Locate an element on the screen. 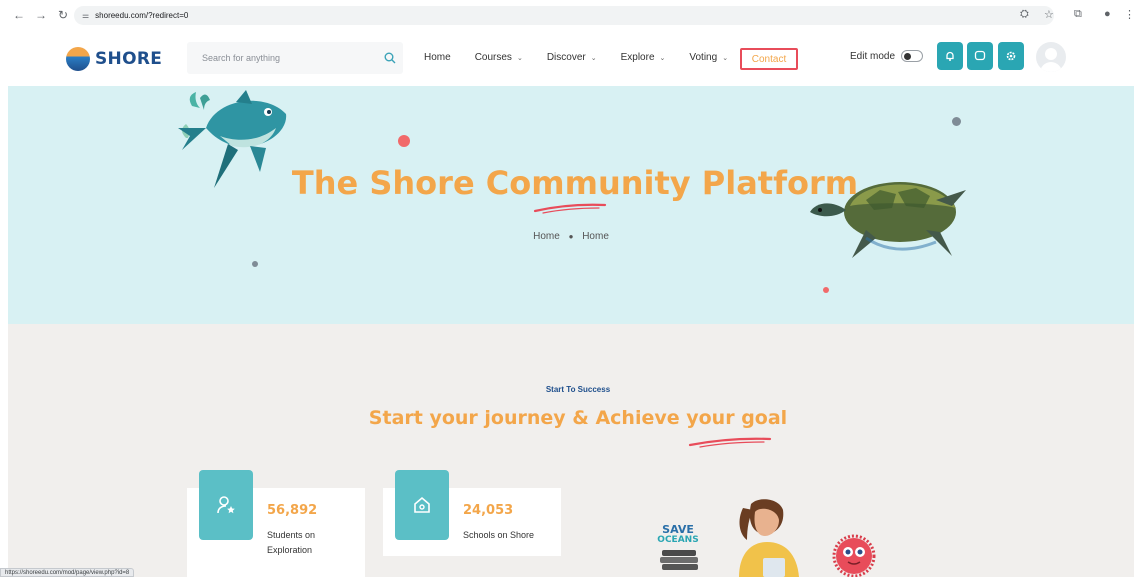 This screenshot has height=577, width=1134. stat-label: Schools on Shore is located at coordinates (499, 535).